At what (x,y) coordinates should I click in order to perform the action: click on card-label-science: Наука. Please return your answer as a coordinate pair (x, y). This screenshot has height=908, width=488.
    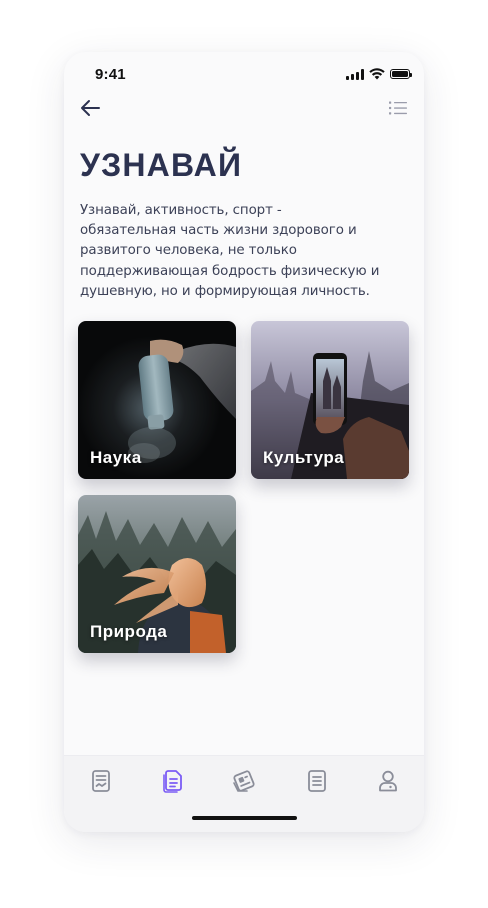
    Looking at the image, I should click on (116, 457).